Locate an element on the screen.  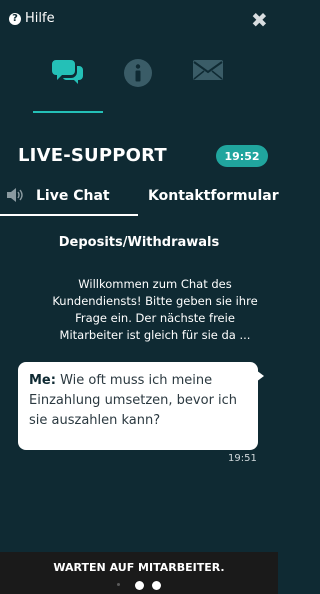
info-icon is located at coordinates (138, 73).